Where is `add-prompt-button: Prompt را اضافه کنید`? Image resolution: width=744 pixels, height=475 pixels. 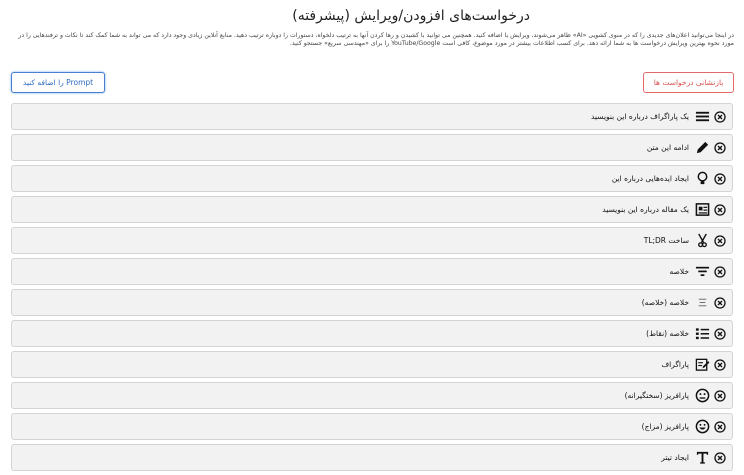
add-prompt-button: Prompt را اضافه کنید is located at coordinates (58, 82).